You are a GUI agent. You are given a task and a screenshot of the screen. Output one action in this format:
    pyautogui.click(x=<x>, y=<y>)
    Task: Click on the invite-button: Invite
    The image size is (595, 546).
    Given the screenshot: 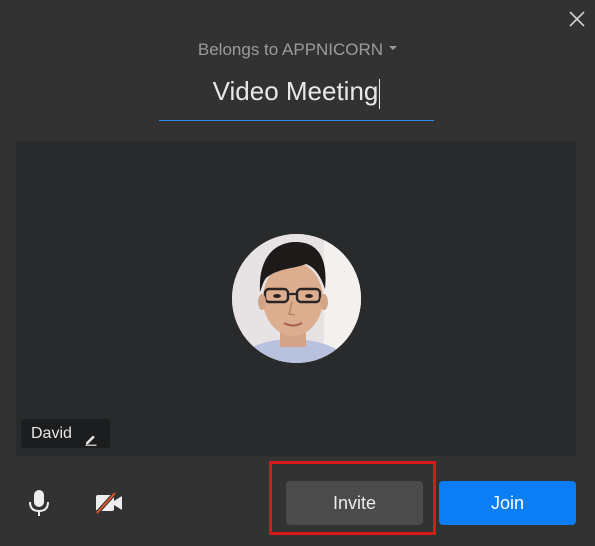 What is the action you would take?
    pyautogui.click(x=354, y=503)
    